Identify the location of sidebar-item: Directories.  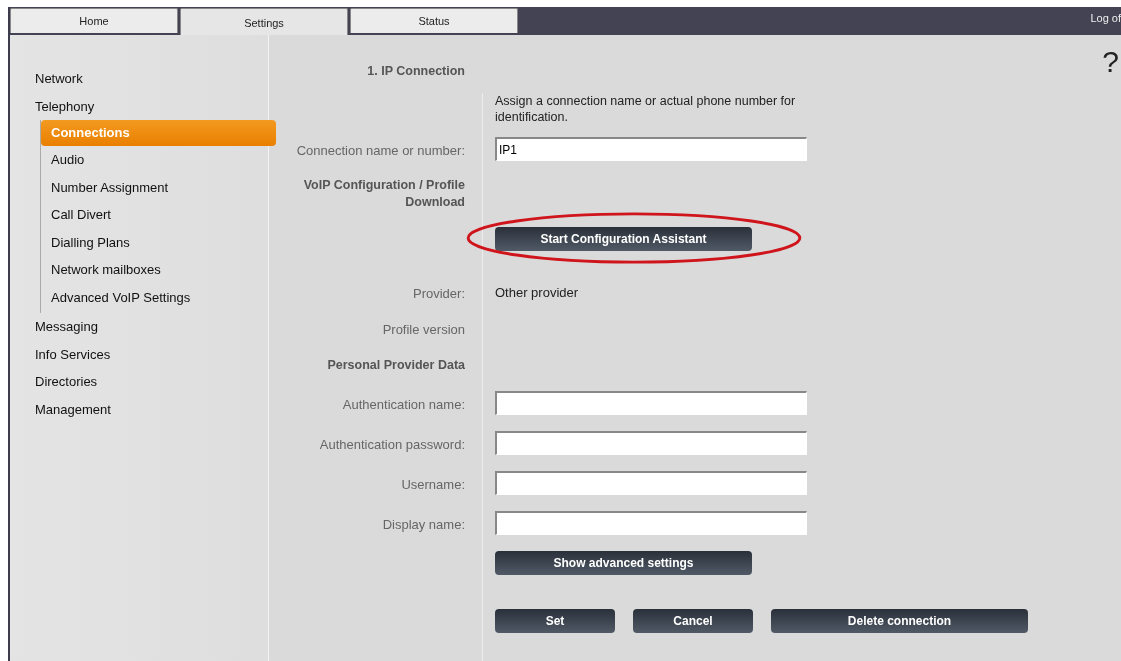
(139, 382).